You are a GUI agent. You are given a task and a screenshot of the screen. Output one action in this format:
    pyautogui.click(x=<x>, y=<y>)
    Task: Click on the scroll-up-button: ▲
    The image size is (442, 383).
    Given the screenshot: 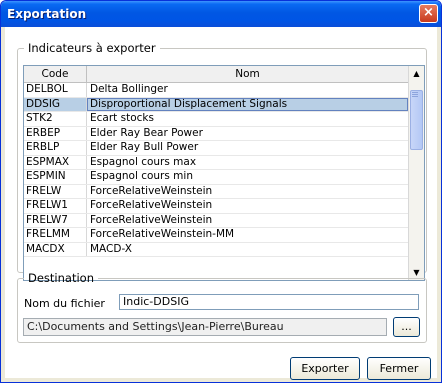 What is the action you would take?
    pyautogui.click(x=416, y=73)
    